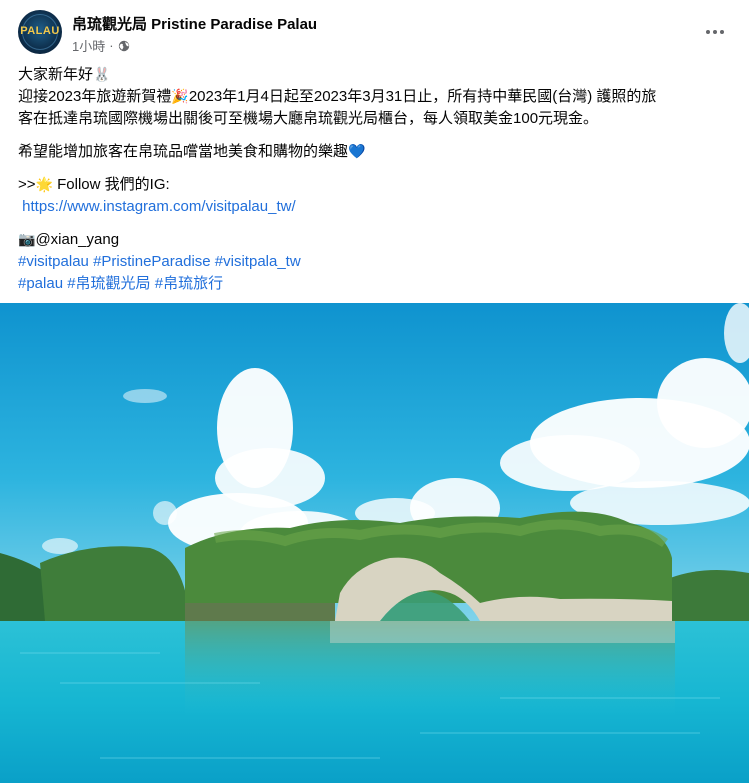  I want to click on photo-credit: @xian_yang, so click(77, 239).